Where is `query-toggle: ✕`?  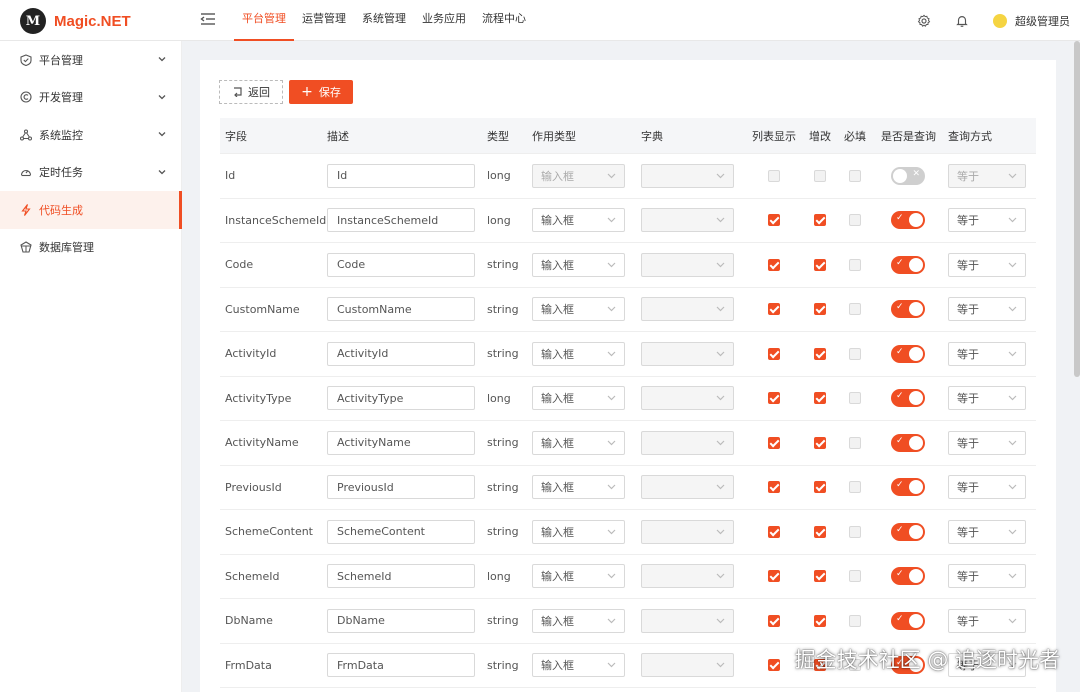 query-toggle: ✕ is located at coordinates (908, 175).